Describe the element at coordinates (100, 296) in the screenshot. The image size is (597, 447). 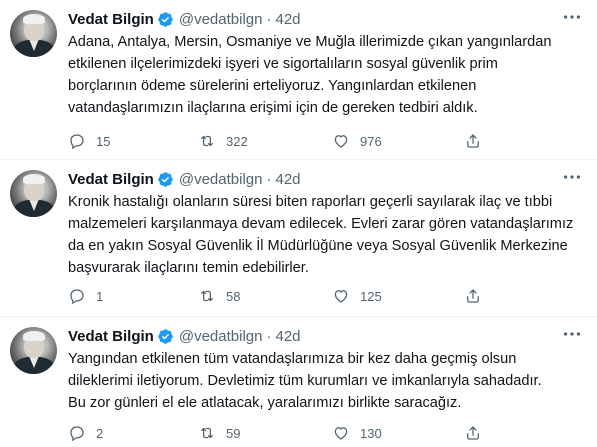
I see `reply-count: 1` at that location.